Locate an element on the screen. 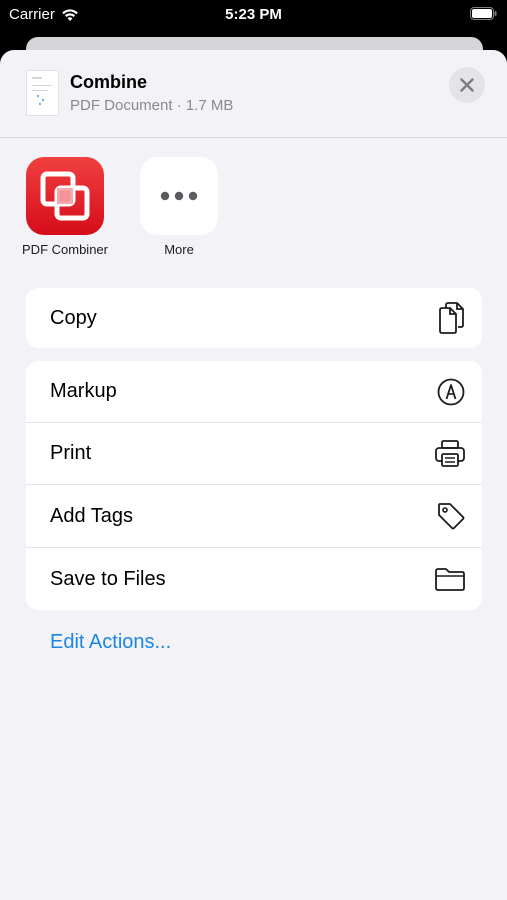  document-title: Combine is located at coordinates (109, 82).